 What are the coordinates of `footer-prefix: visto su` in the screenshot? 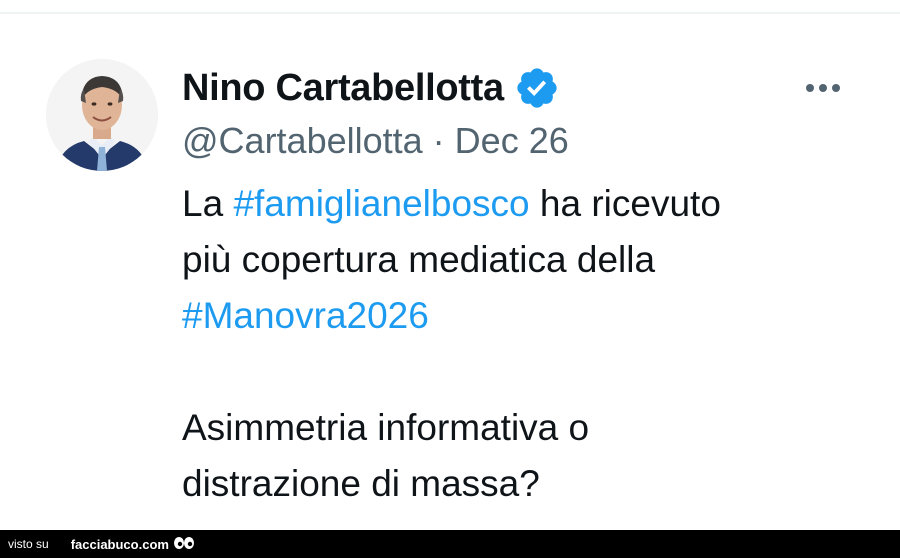 It's located at (28, 544).